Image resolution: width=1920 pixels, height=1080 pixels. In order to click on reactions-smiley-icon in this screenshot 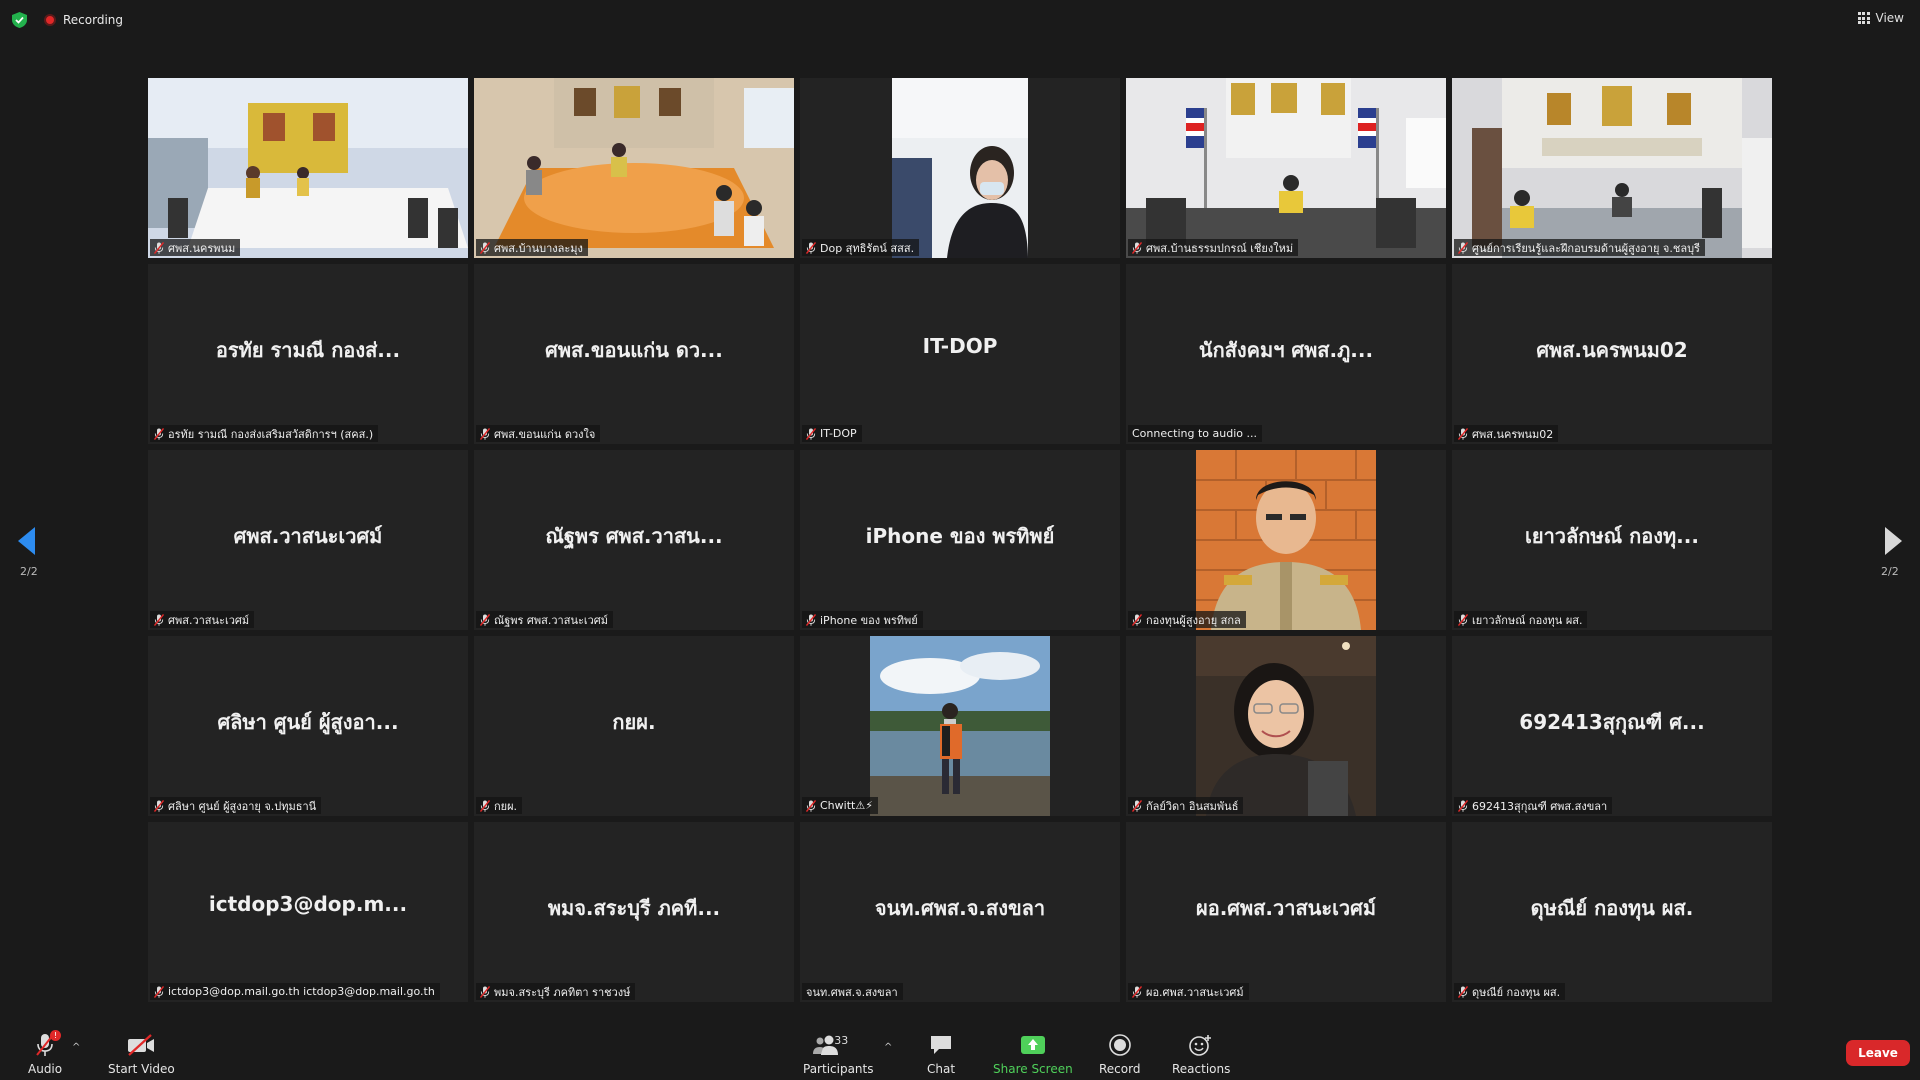, I will do `click(1201, 1045)`.